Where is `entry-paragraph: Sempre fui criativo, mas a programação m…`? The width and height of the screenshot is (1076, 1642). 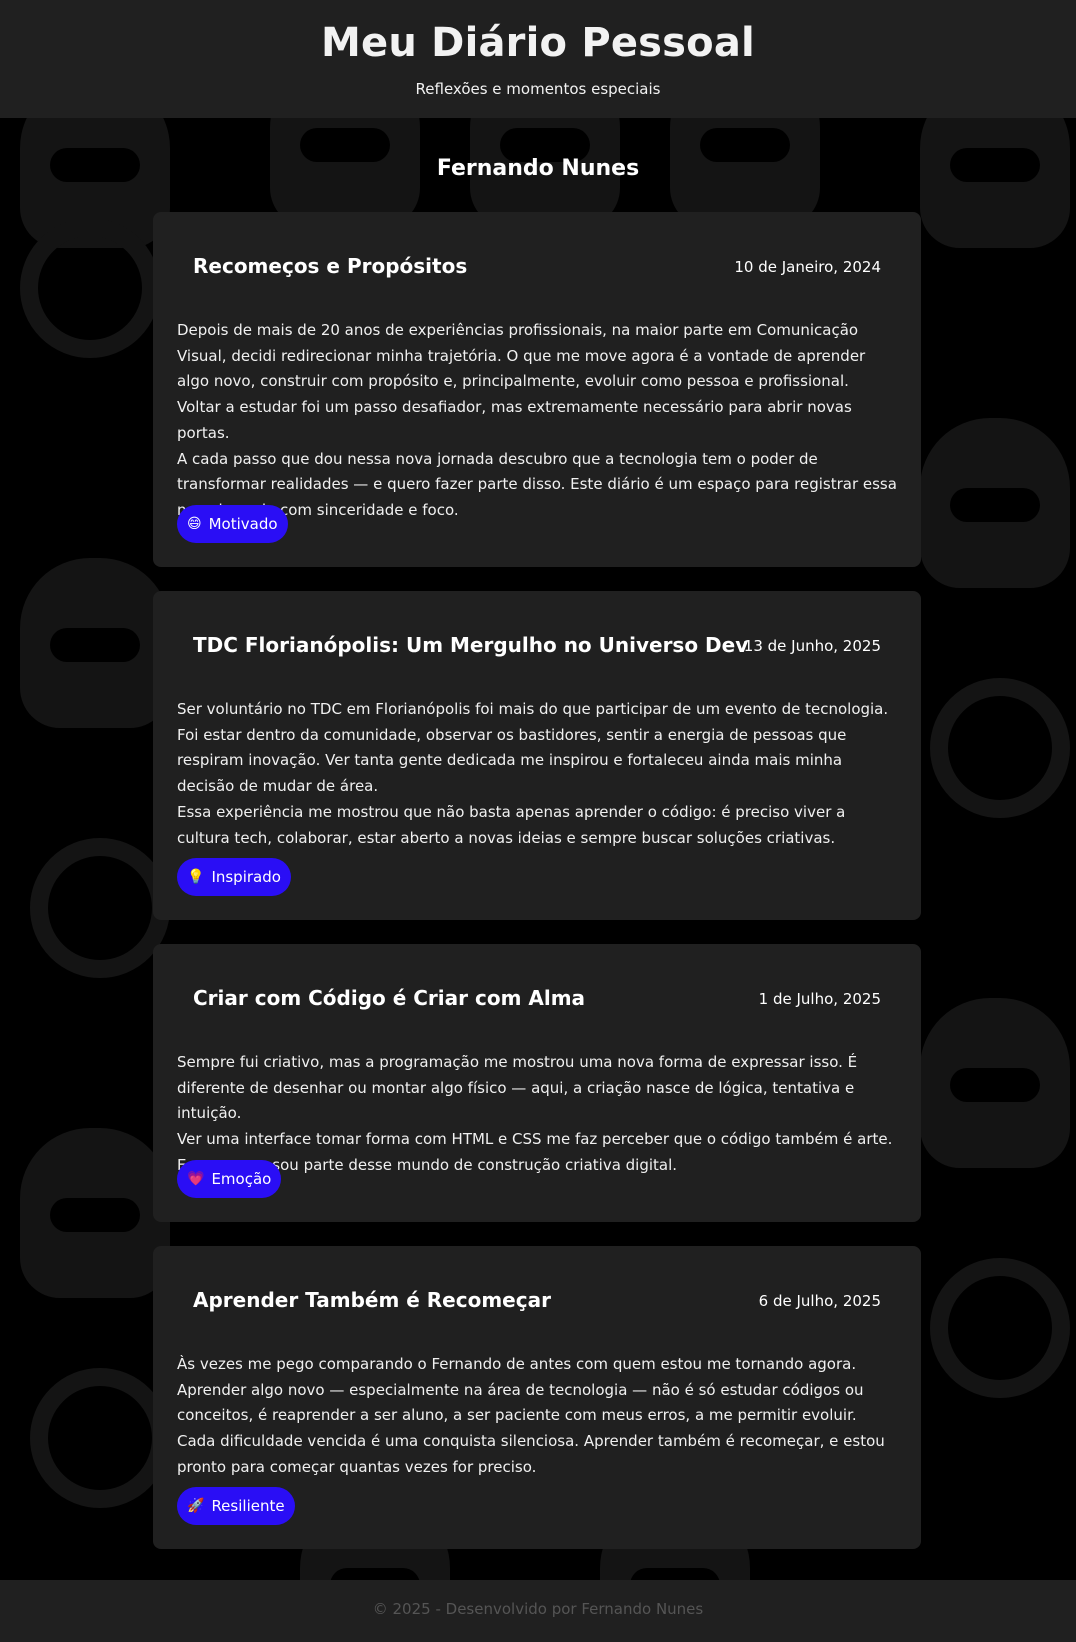
entry-paragraph: Sempre fui criativo, mas a programação m… is located at coordinates (517, 1088).